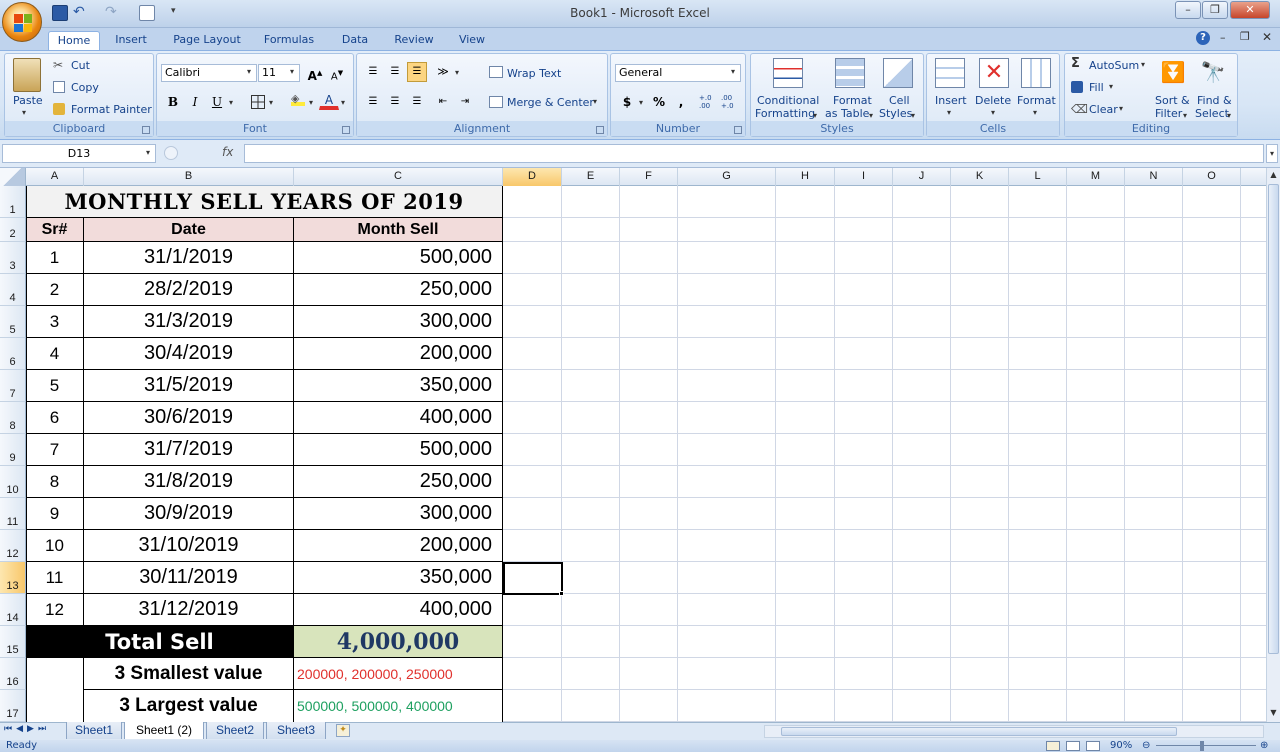 This screenshot has width=1280, height=752. I want to click on cell-date: 31/7/2019, so click(189, 450).